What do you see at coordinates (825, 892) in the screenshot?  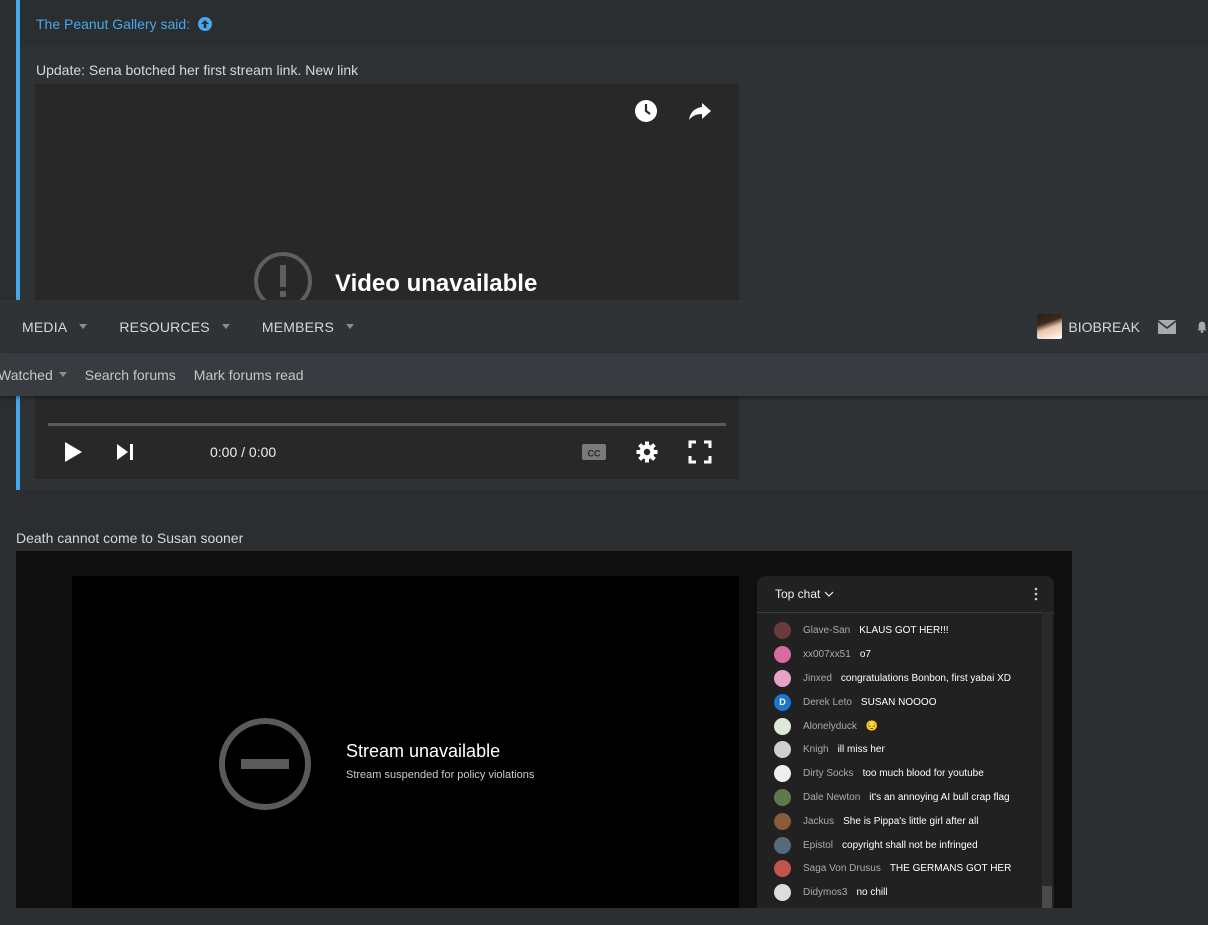 I see `chat-author: Didymos3` at bounding box center [825, 892].